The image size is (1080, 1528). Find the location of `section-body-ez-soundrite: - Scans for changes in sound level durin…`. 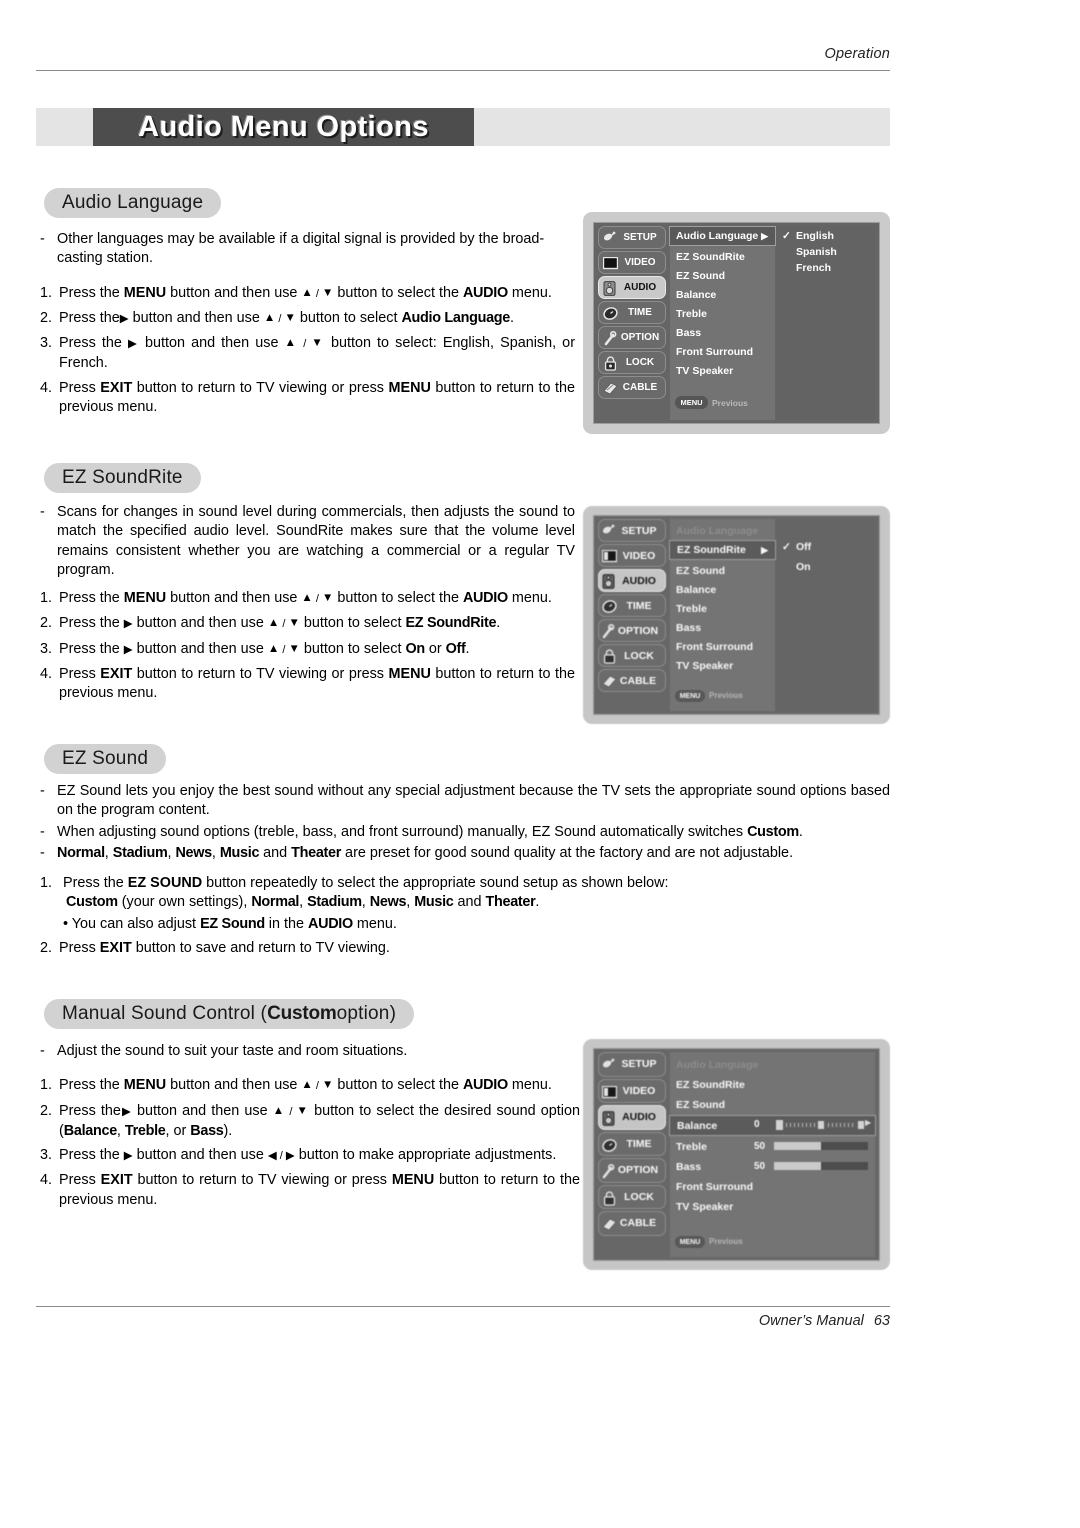

section-body-ez-soundrite: - Scans for changes in sound level durin… is located at coordinates (307, 606).